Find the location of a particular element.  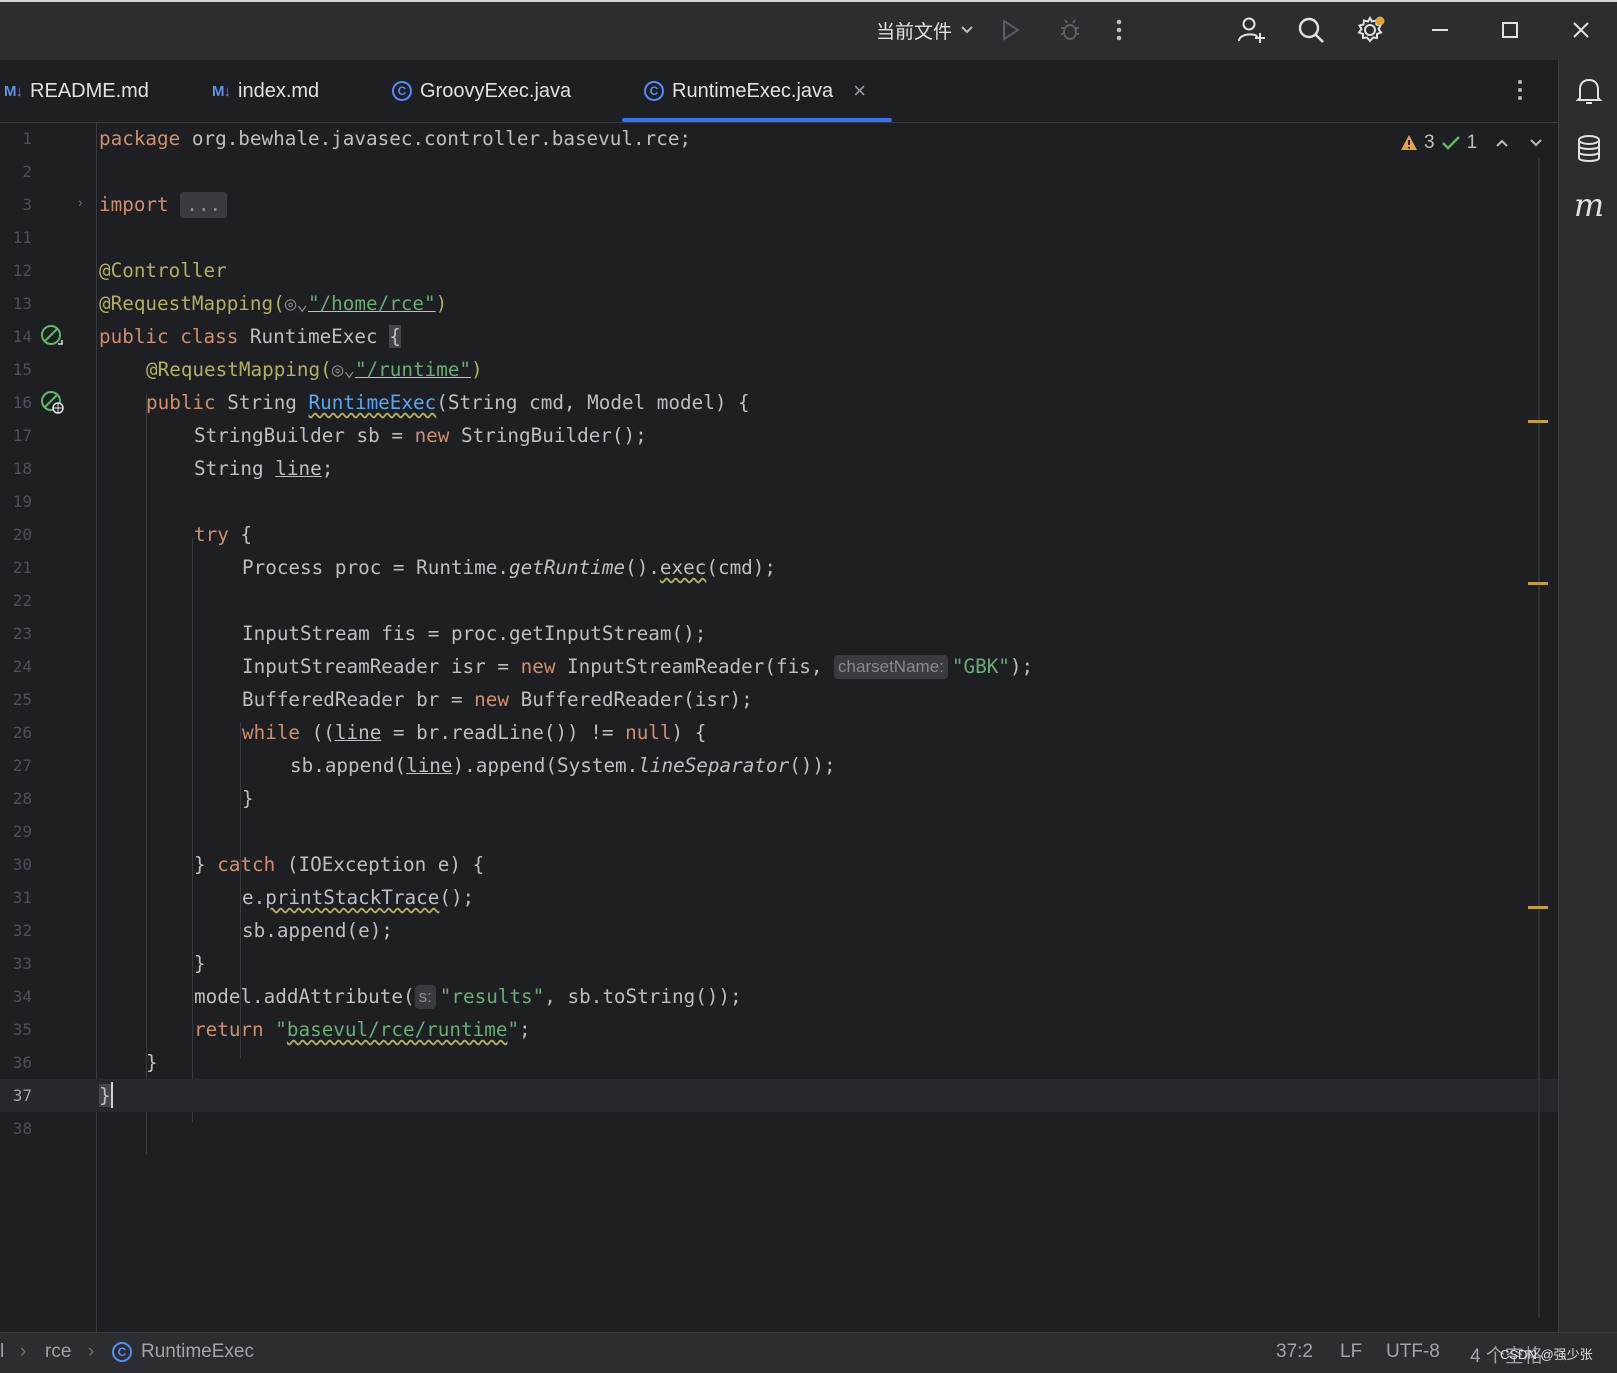

line-number: 11 is located at coordinates (22, 237).